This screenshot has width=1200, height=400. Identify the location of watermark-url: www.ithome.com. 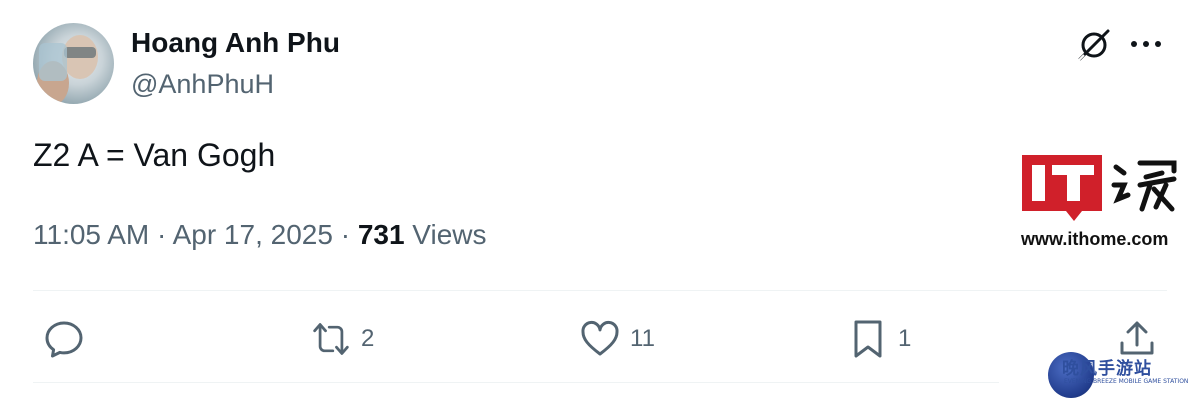
(1095, 239).